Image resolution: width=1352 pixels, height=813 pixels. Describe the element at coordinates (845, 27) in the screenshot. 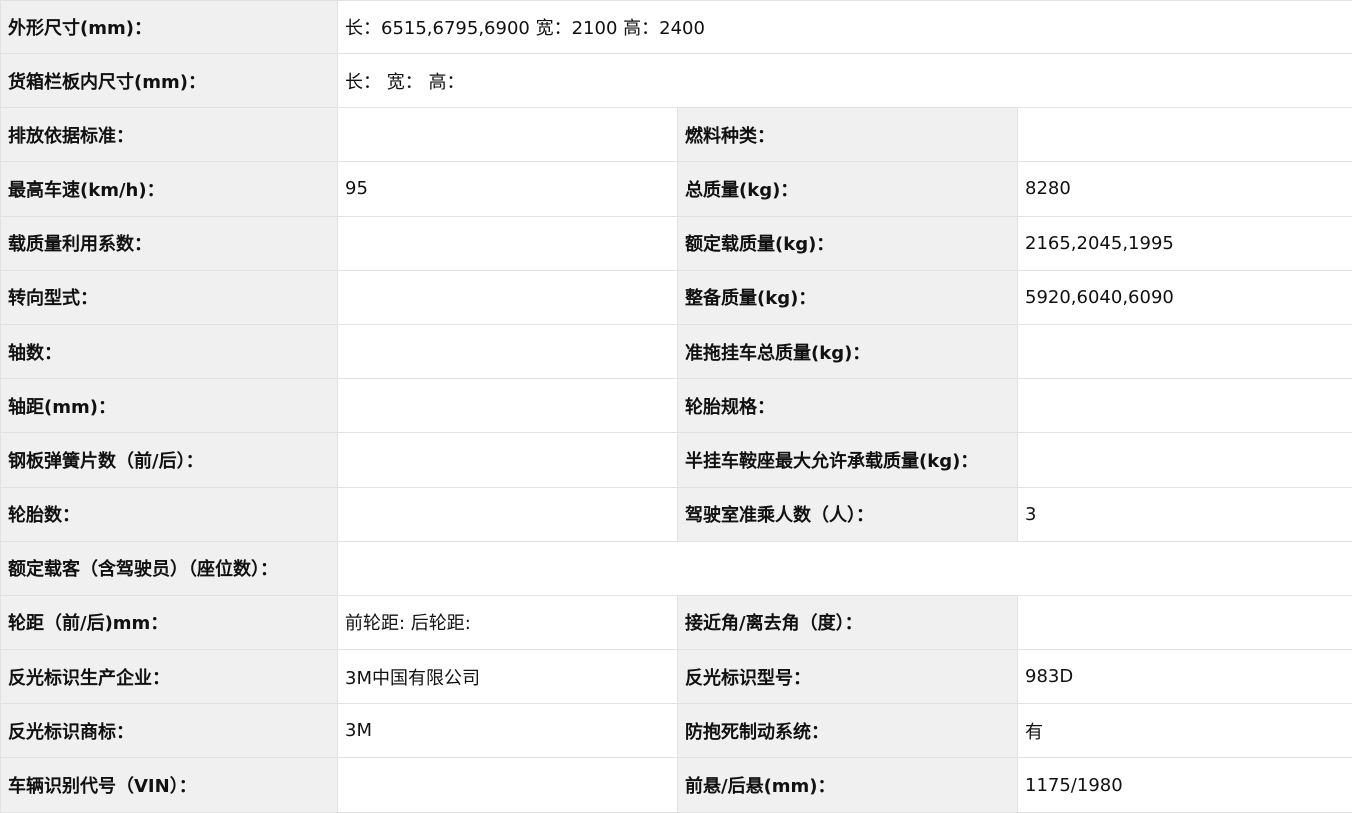

I see `spec-value: 长：6515,6795,6900 宽：2100 高：2400` at that location.